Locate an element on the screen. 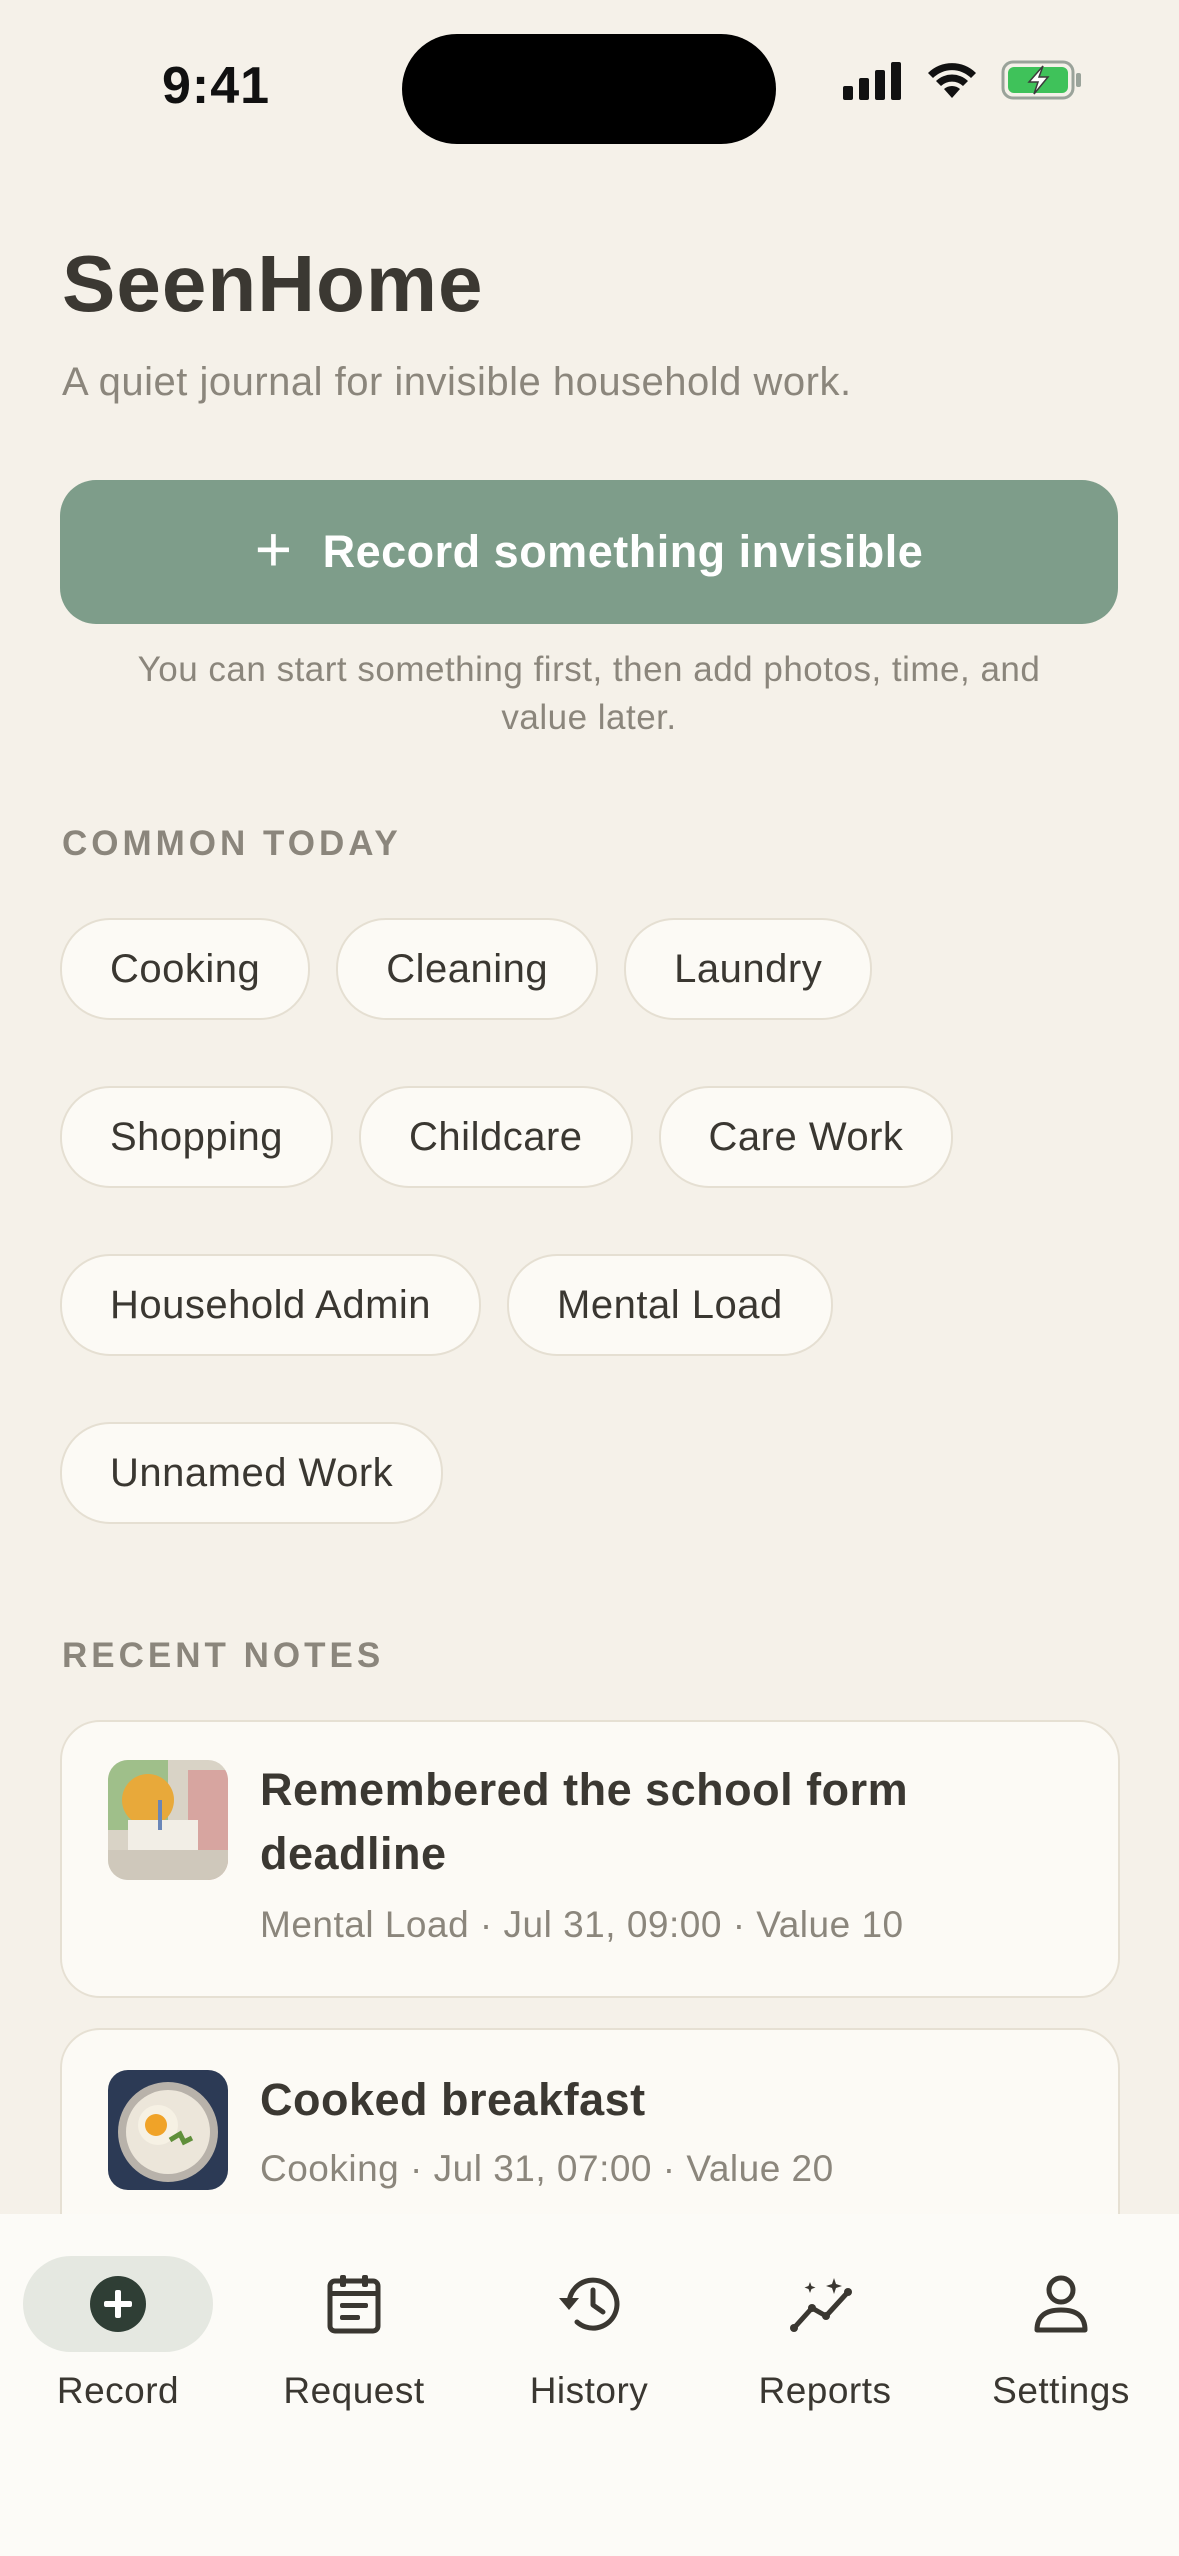  tab-reports: Reports is located at coordinates (825, 2324).